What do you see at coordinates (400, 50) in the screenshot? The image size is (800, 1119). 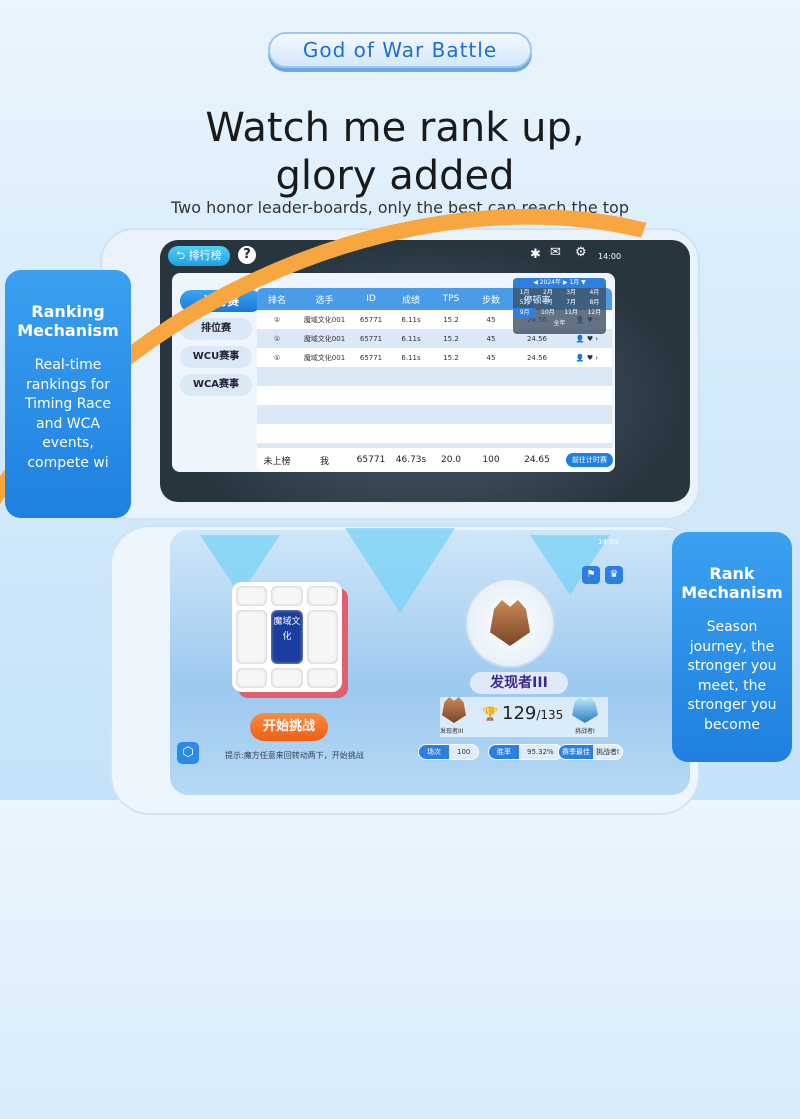 I see `title-pill: God of War Battle` at bounding box center [400, 50].